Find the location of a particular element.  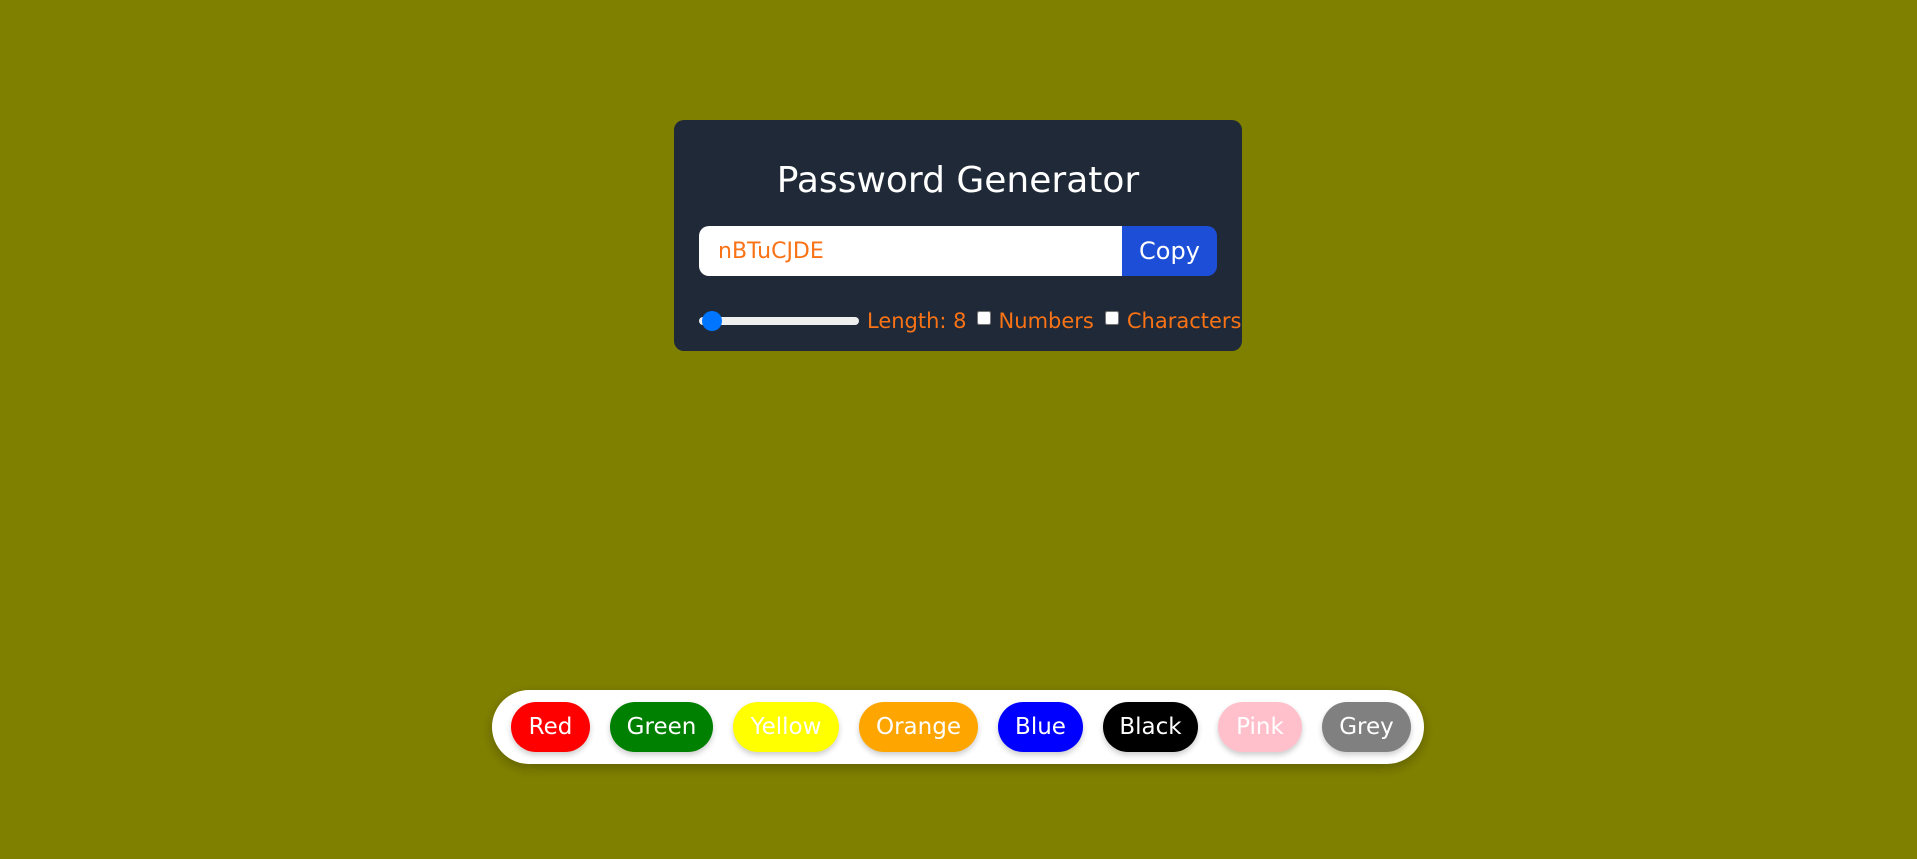

copy-button: Copy is located at coordinates (1169, 251).